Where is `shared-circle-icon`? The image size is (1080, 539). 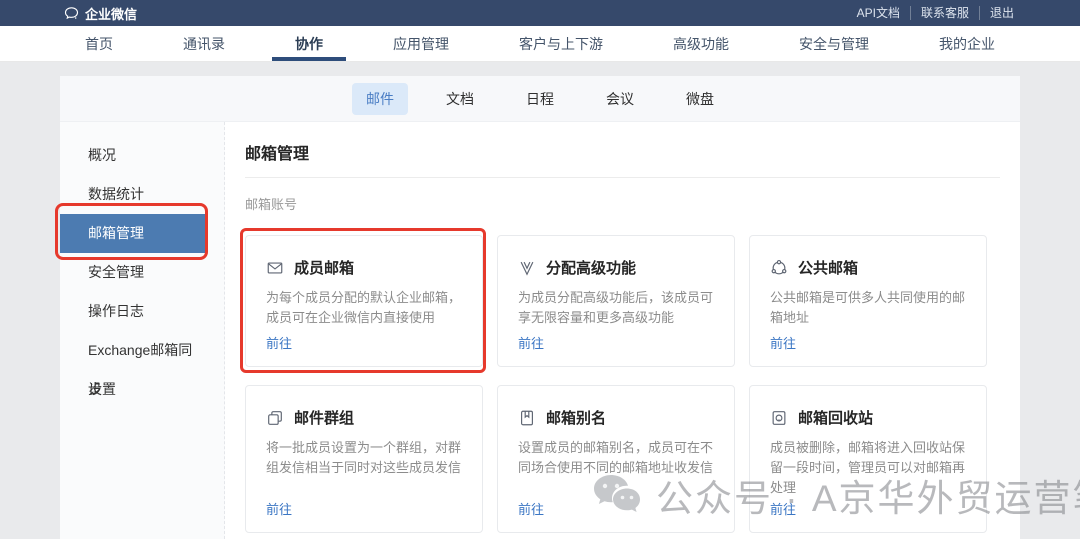
shared-circle-icon is located at coordinates (779, 268).